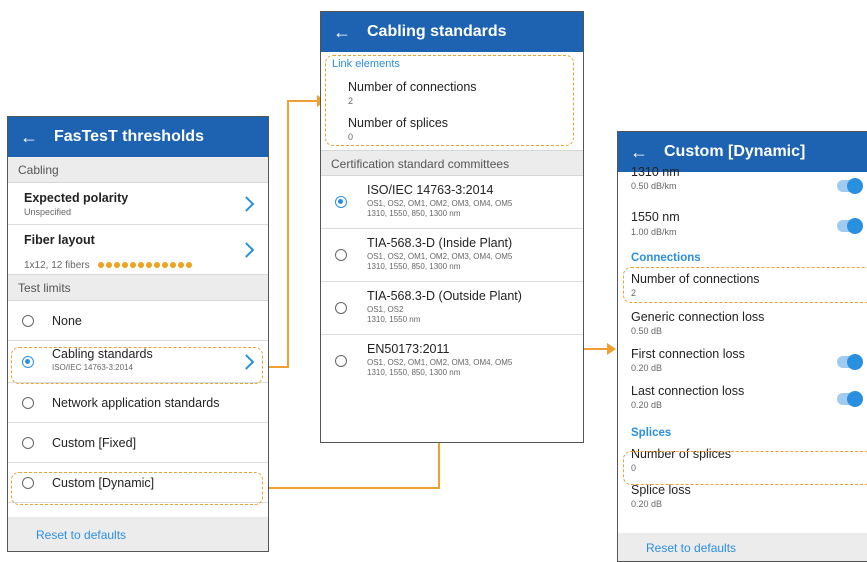  What do you see at coordinates (138, 288) in the screenshot?
I see `section-header-test-limits: Test limits` at bounding box center [138, 288].